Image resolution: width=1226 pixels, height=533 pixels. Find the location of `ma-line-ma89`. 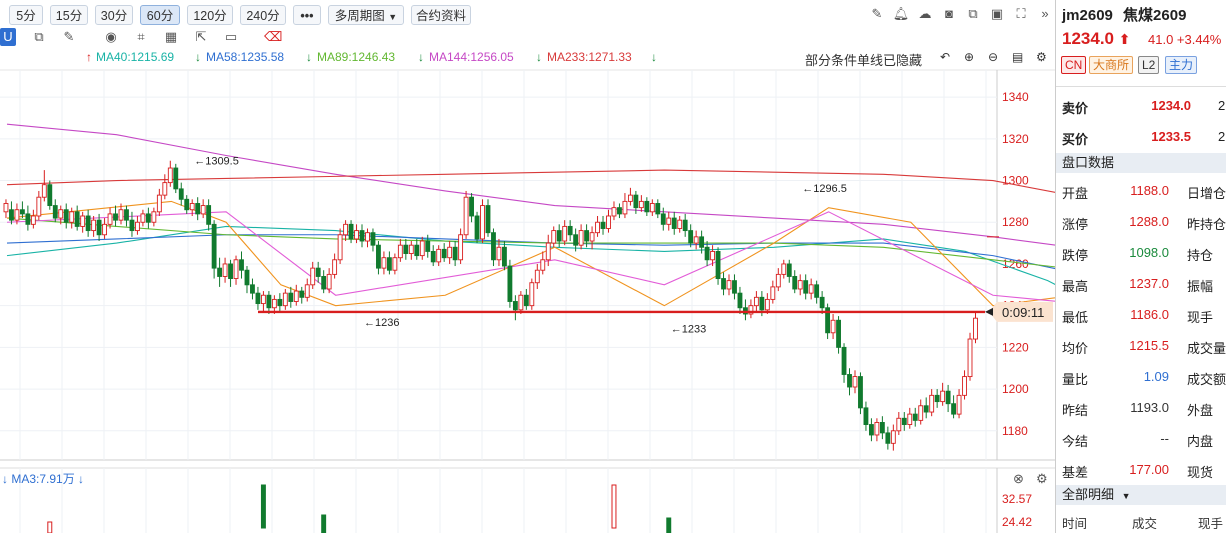

ma-line-ma89 is located at coordinates (530, 242).